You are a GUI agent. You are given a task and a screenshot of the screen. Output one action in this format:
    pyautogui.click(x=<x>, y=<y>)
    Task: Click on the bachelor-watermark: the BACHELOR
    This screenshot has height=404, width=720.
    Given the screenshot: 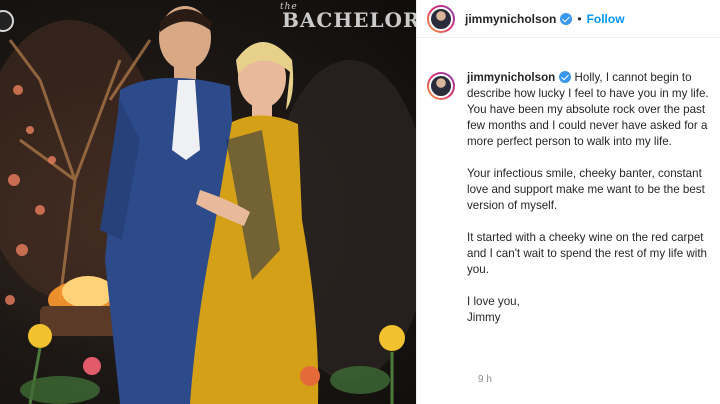 What is the action you would take?
    pyautogui.click(x=348, y=17)
    